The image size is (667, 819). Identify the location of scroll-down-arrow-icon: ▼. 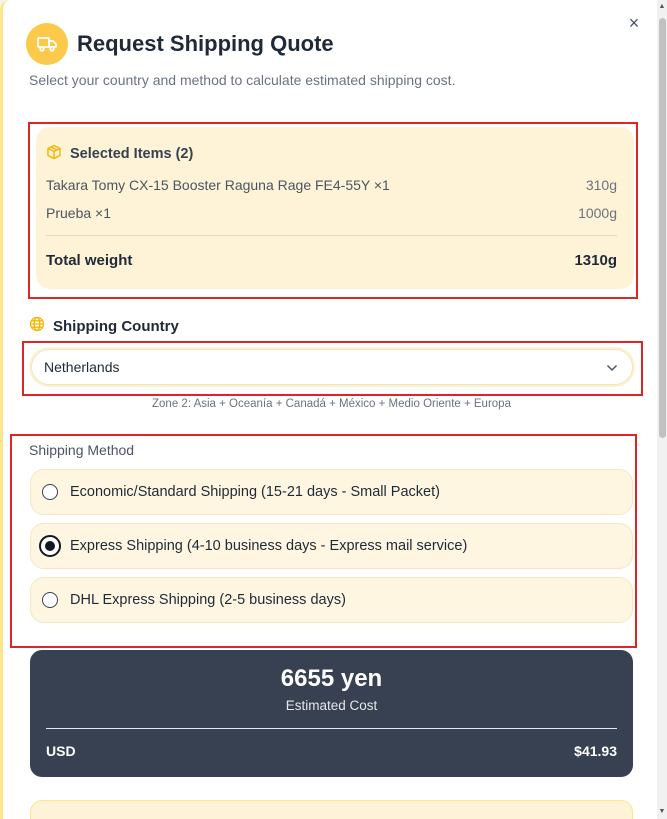
(662, 812).